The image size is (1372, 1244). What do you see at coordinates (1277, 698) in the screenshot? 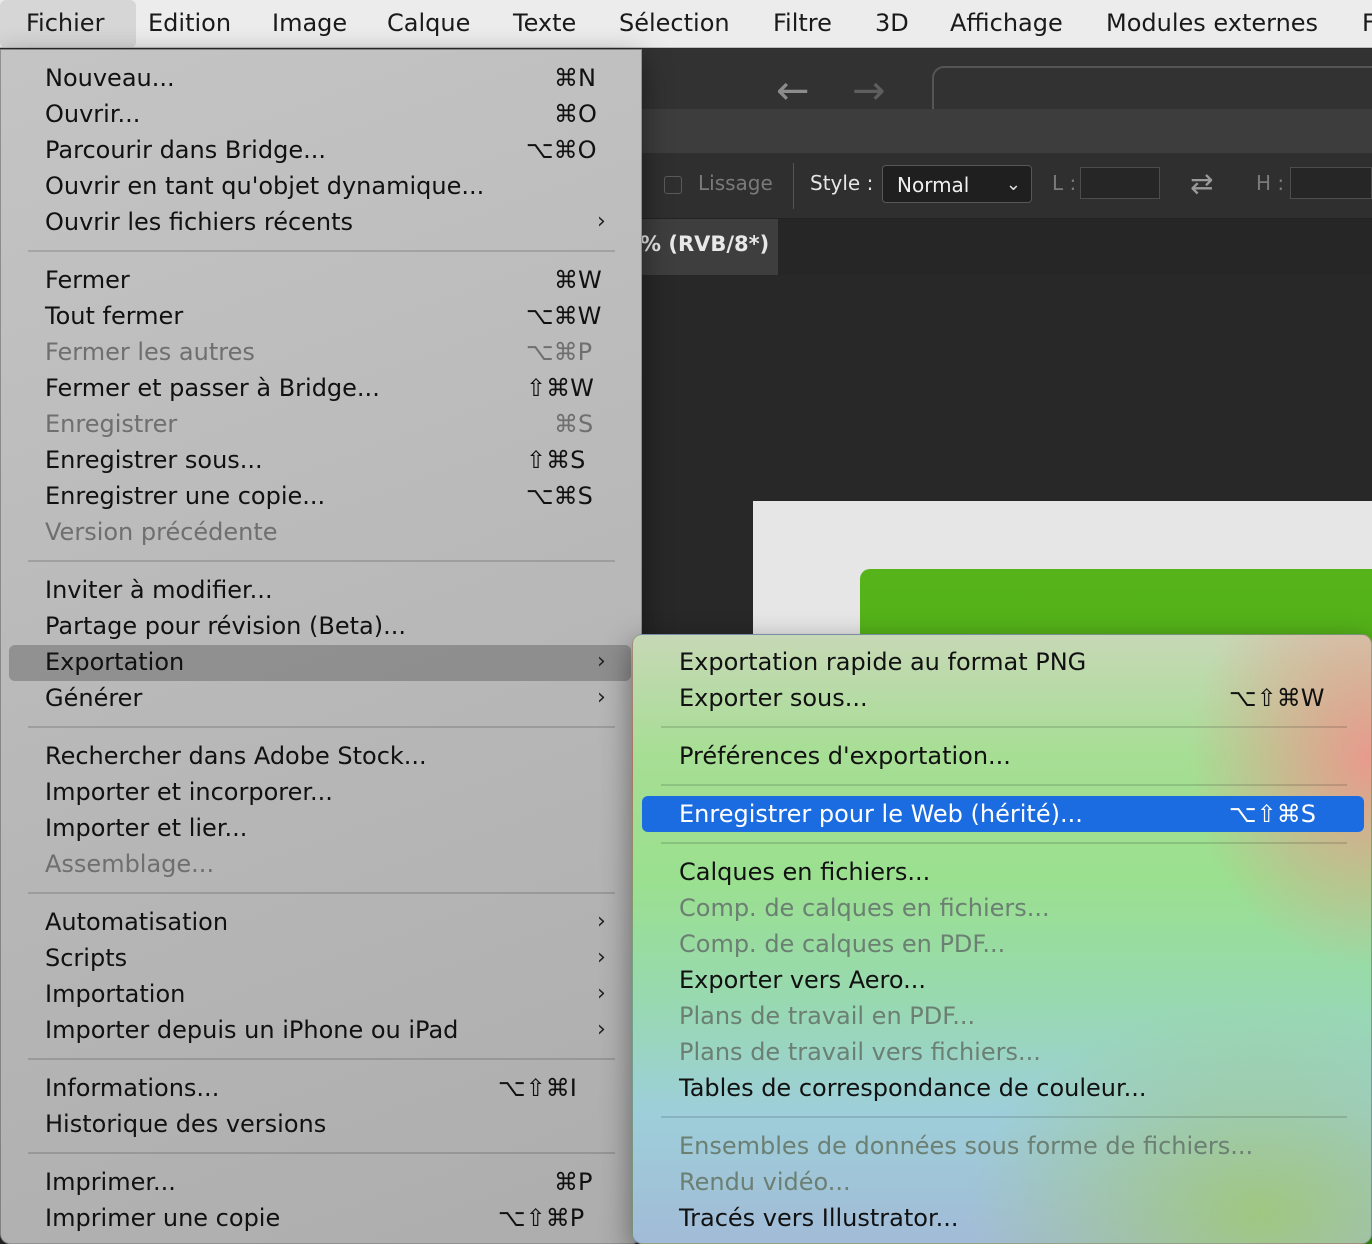
I see `shortcut-exporter-sous: ⌥⇧⌘W` at bounding box center [1277, 698].